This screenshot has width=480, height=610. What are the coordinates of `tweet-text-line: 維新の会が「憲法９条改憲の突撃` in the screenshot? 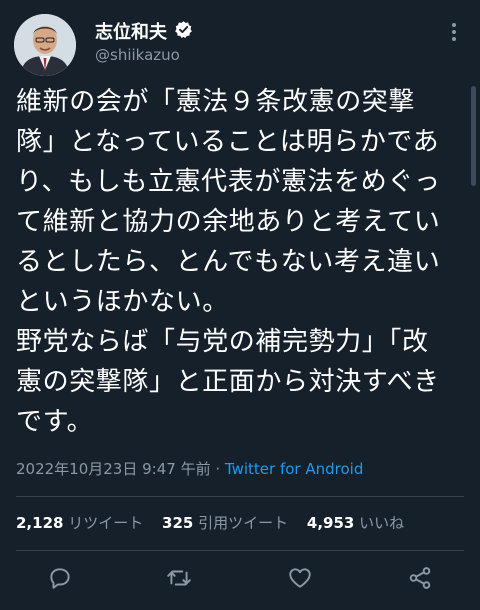 It's located at (216, 102).